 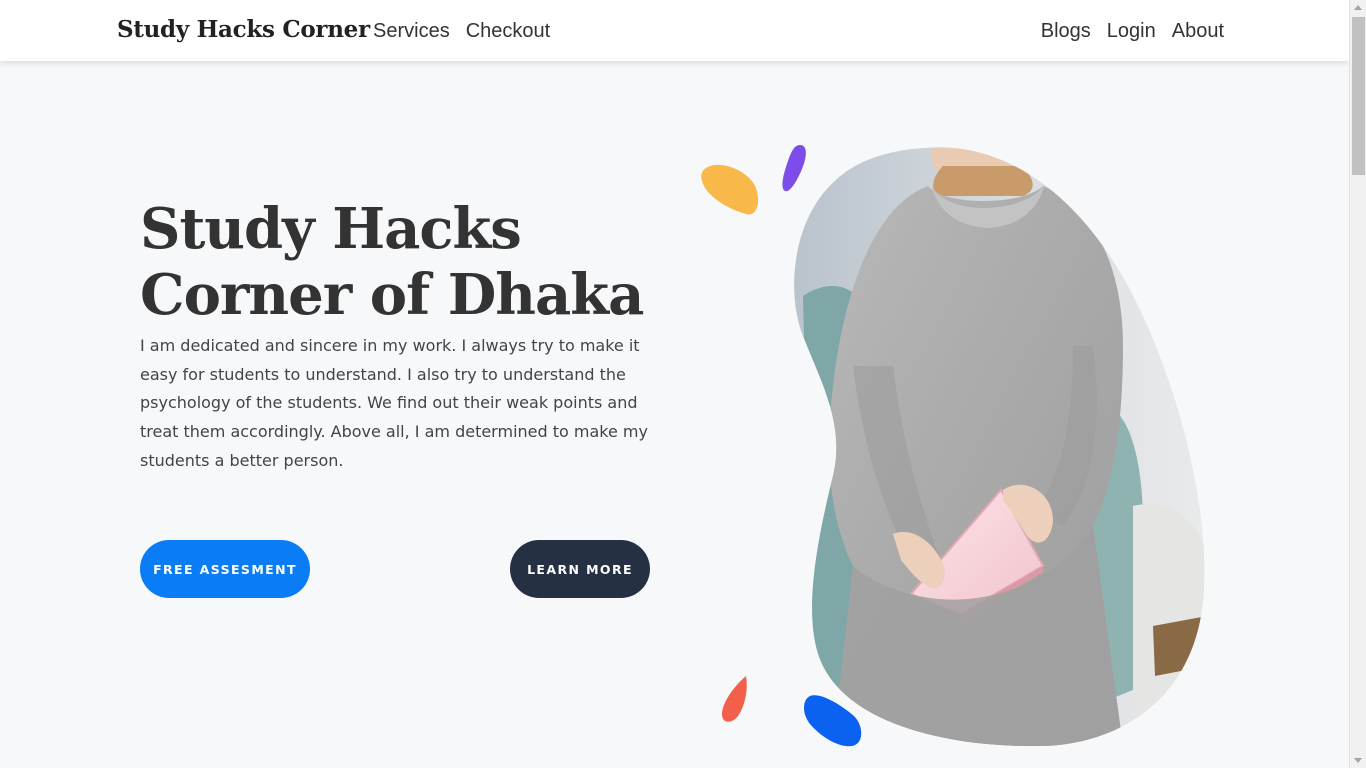 I want to click on page-scrollbar, so click(x=1357, y=384).